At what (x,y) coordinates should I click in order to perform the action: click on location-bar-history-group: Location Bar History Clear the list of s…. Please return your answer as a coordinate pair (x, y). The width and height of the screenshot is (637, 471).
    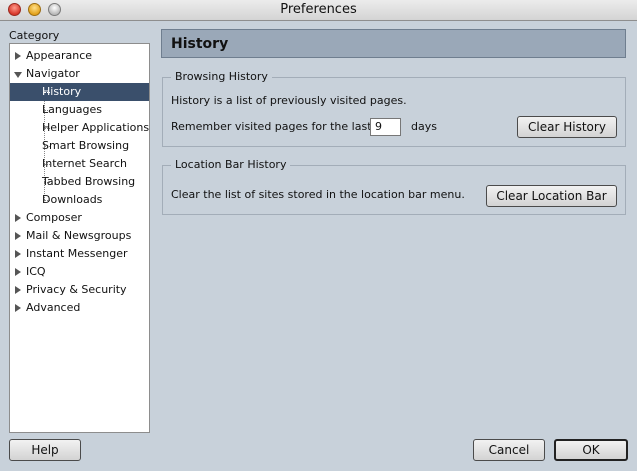
    Looking at the image, I should click on (394, 186).